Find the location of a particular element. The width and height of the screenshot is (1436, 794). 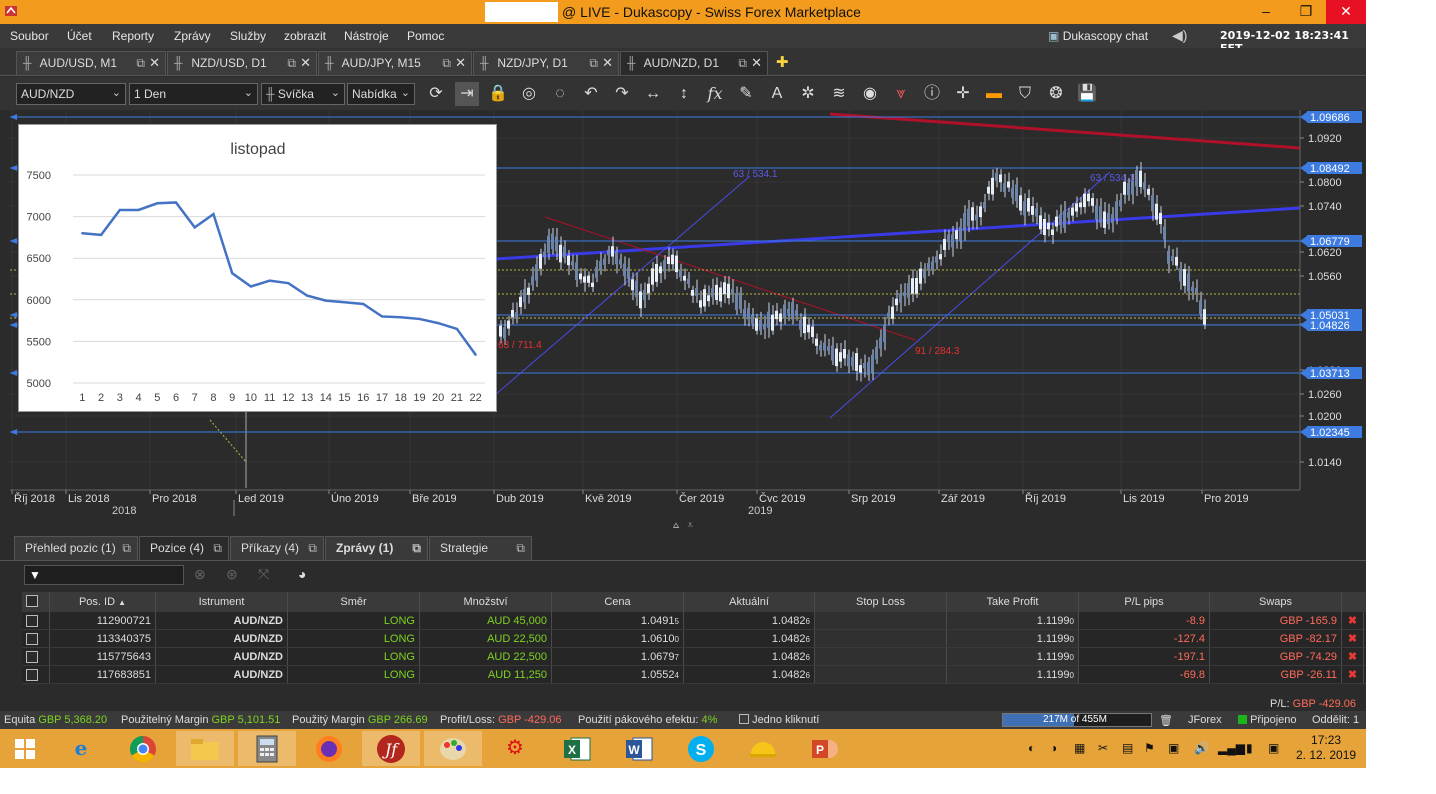

tab-orders: Příkazy (4) ⧉ is located at coordinates (277, 548).